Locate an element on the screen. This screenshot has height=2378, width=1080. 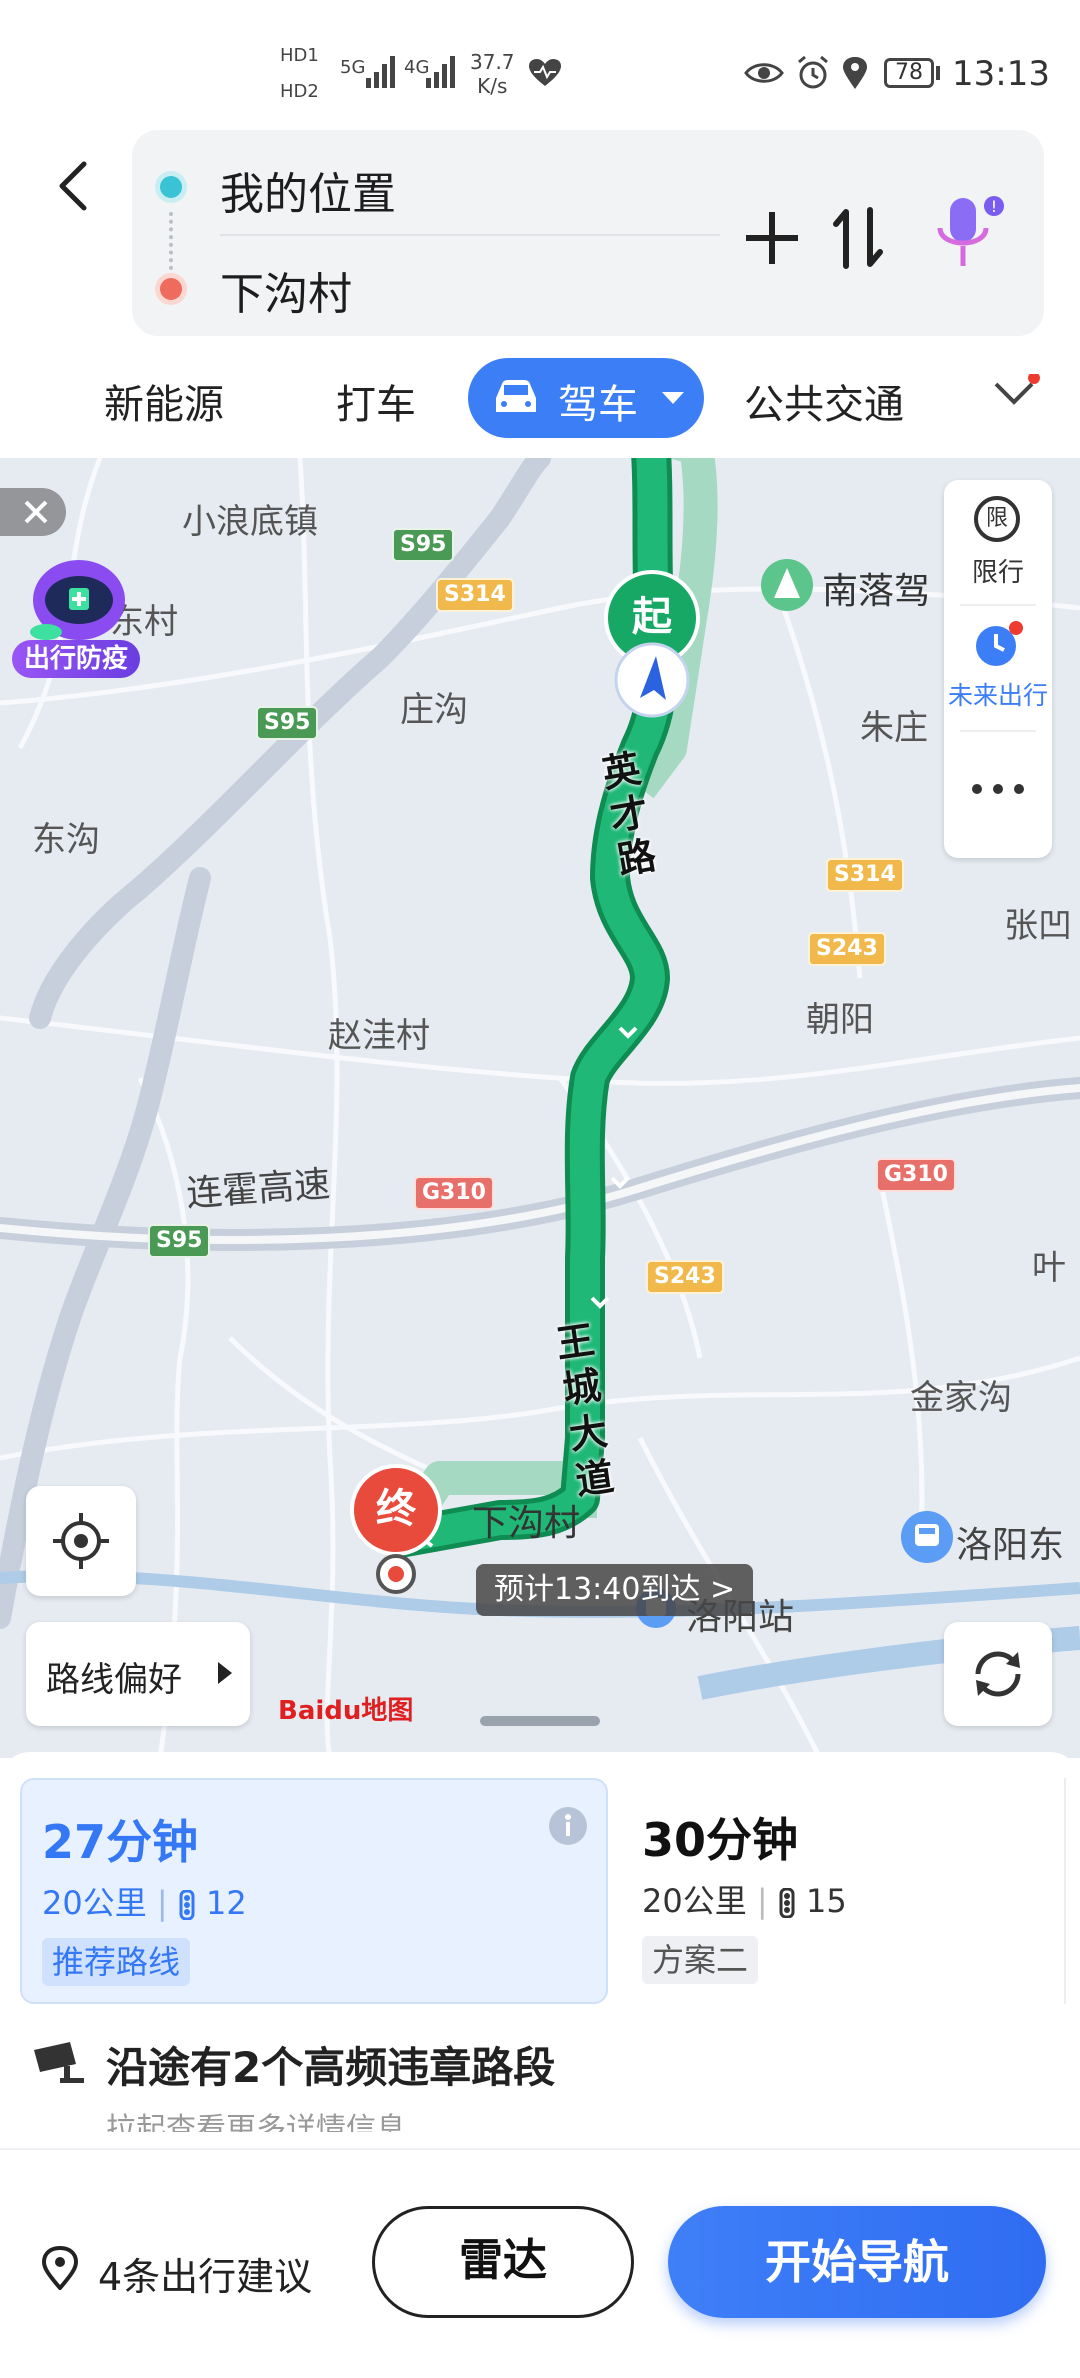
end-marker: 终 is located at coordinates (396, 1510).